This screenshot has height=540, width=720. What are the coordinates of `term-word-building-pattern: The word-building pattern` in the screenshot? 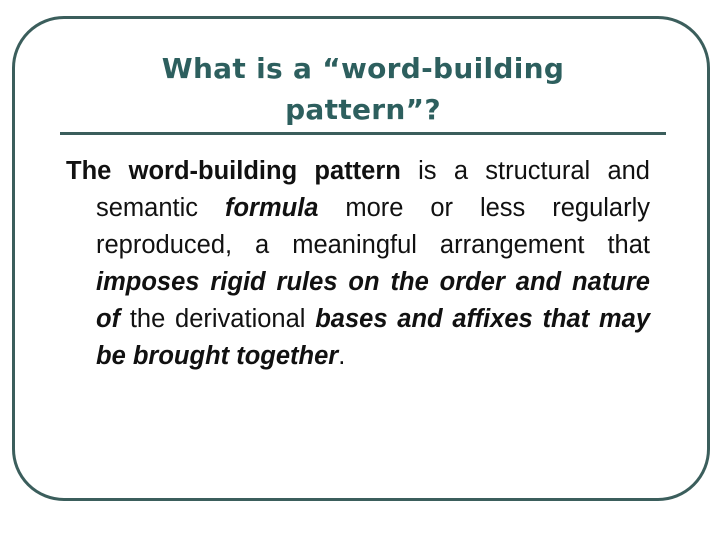 It's located at (233, 171).